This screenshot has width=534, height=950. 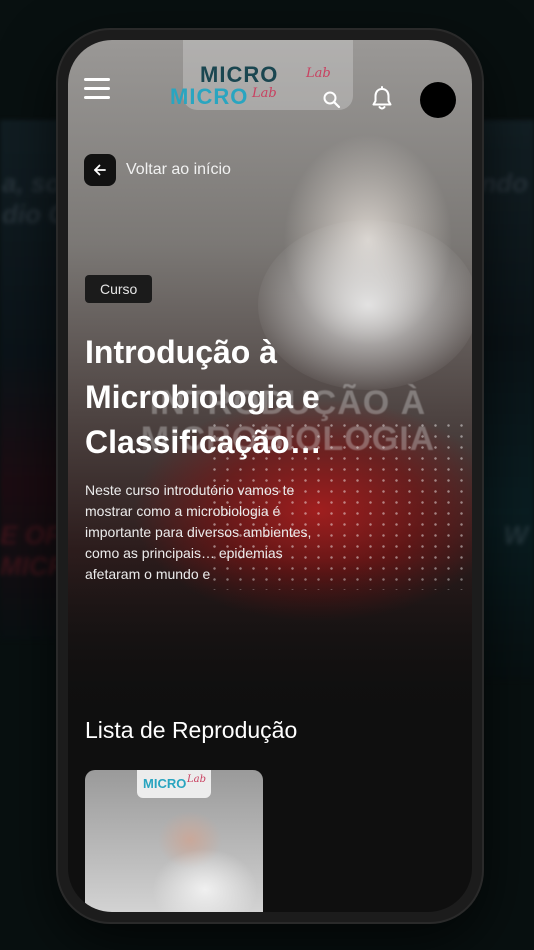 I want to click on arrow-left-icon, so click(x=100, y=170).